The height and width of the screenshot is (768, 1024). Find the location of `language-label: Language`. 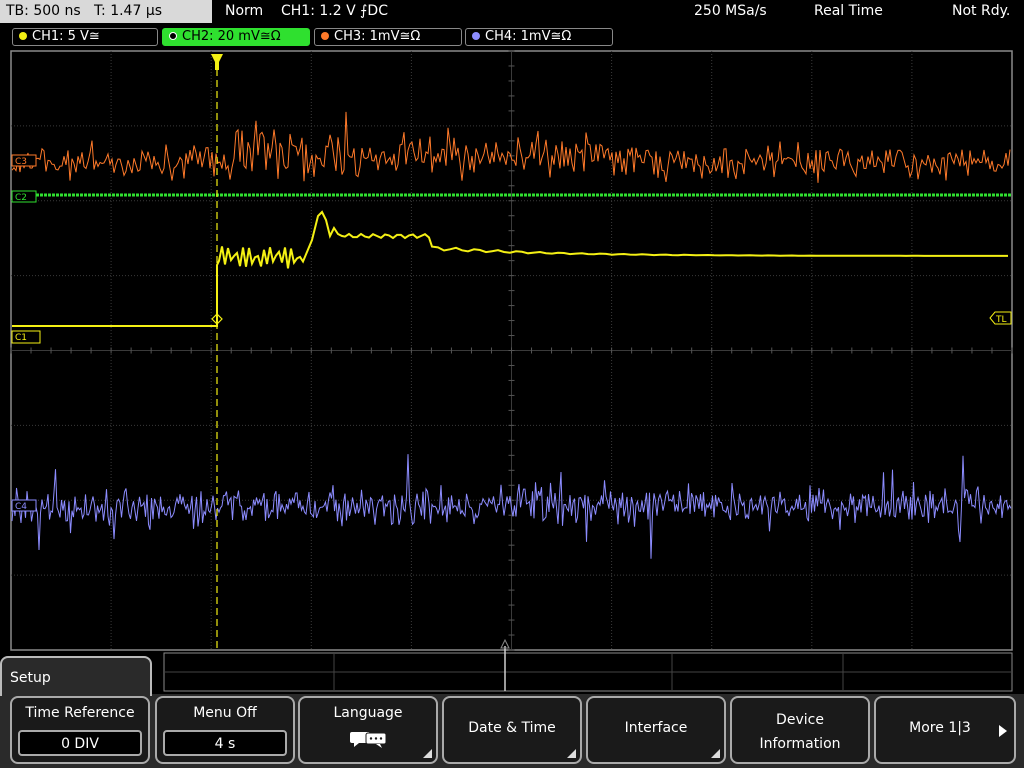

language-label: Language is located at coordinates (368, 713).